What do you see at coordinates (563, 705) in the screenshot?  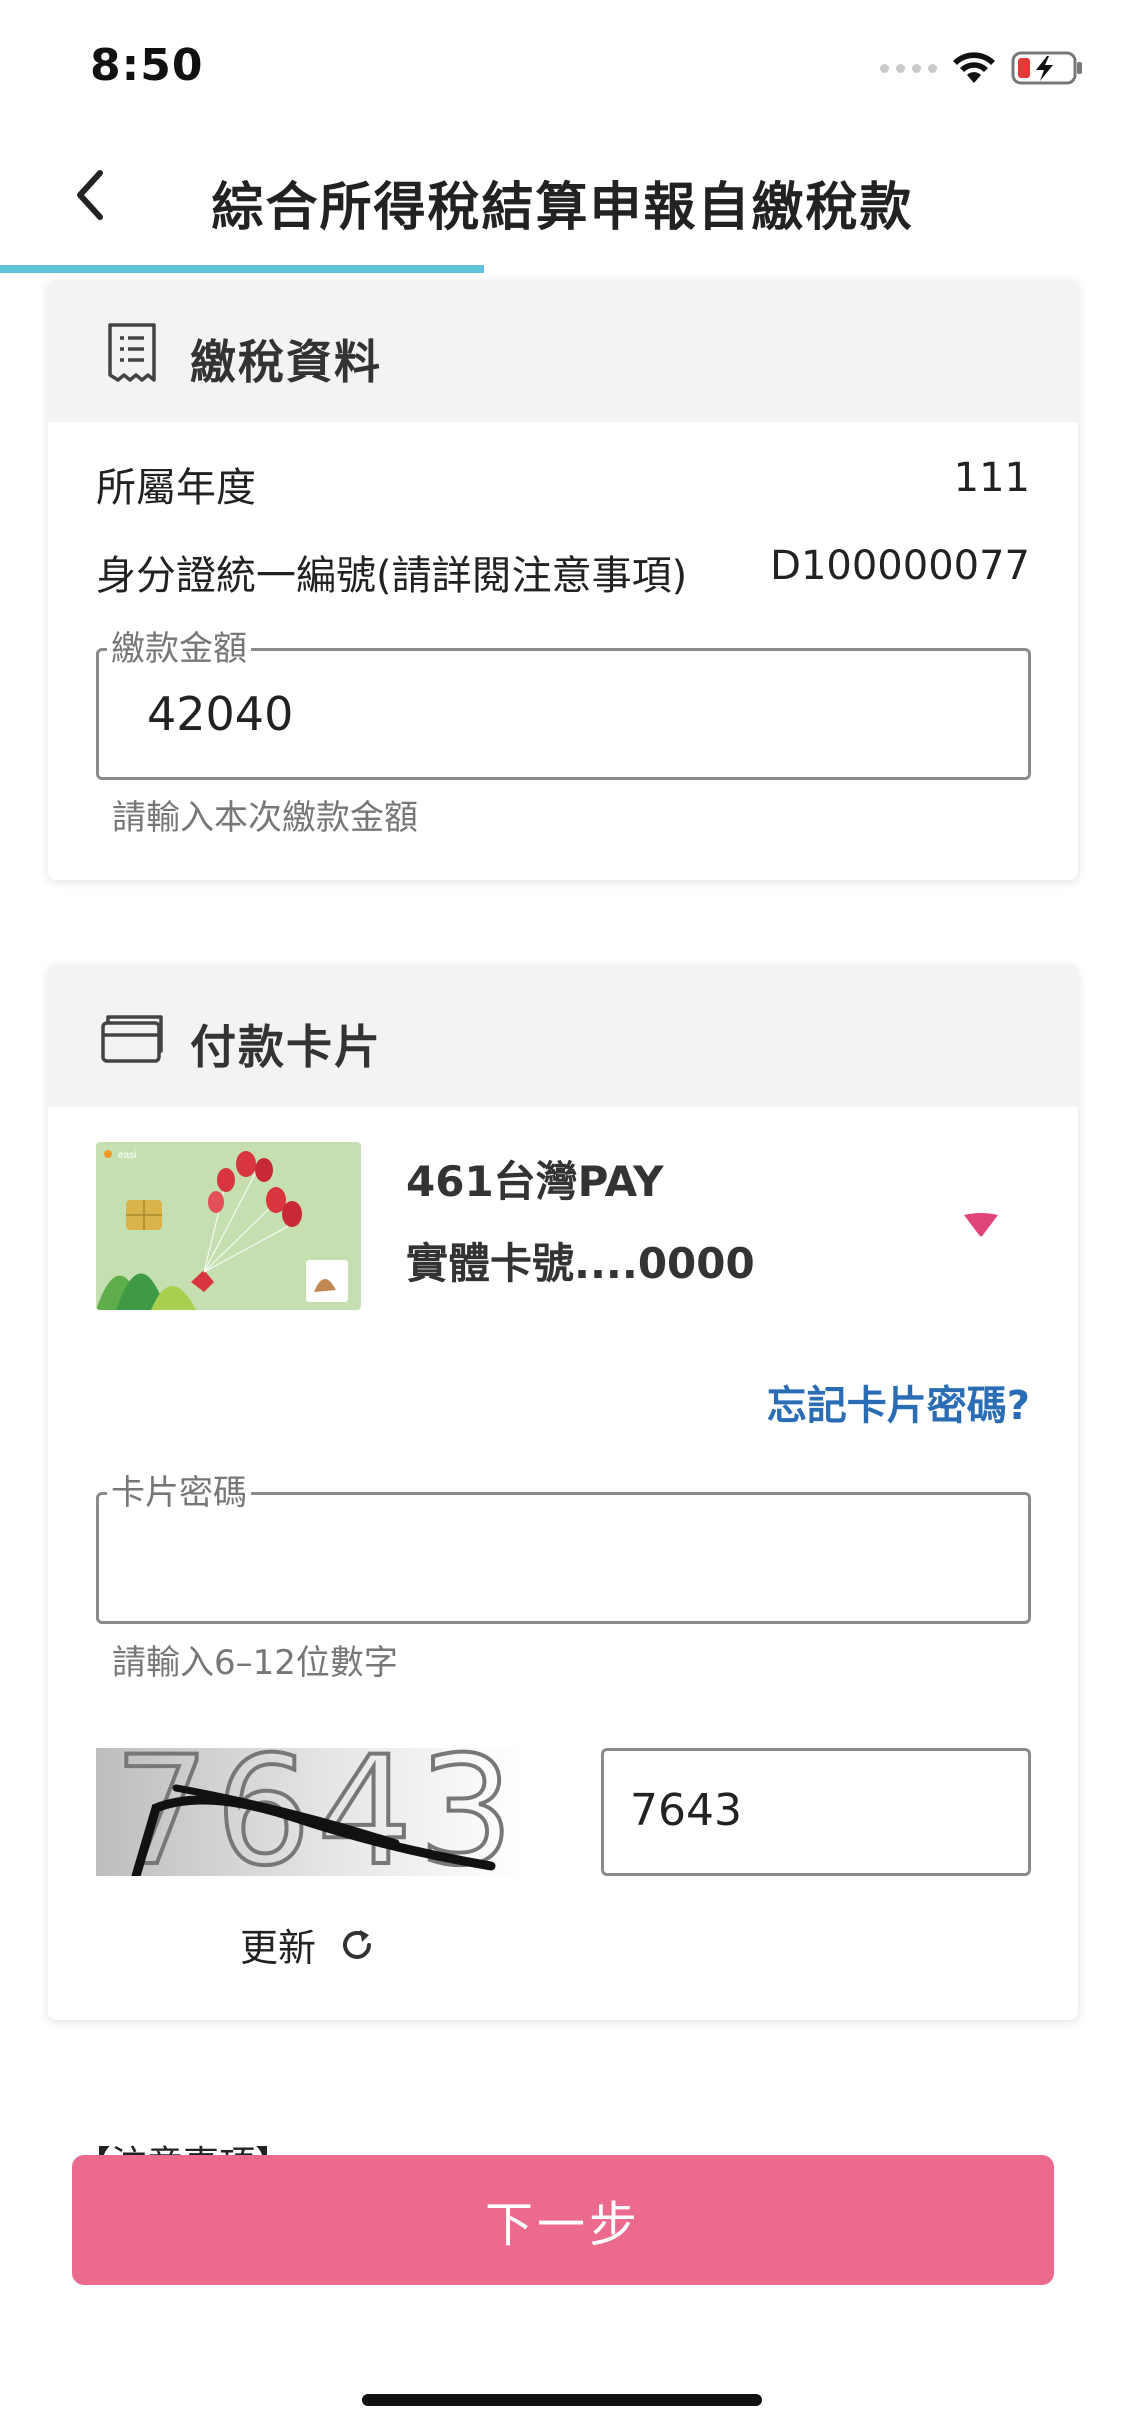 I see `amount-field: 繳款金額 42040` at bounding box center [563, 705].